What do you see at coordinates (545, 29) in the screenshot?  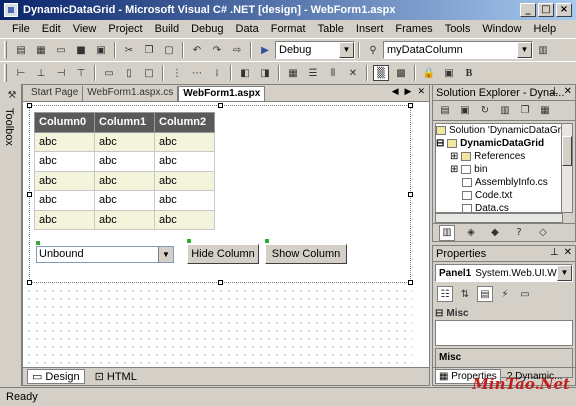 I see `menu-help: Help` at bounding box center [545, 29].